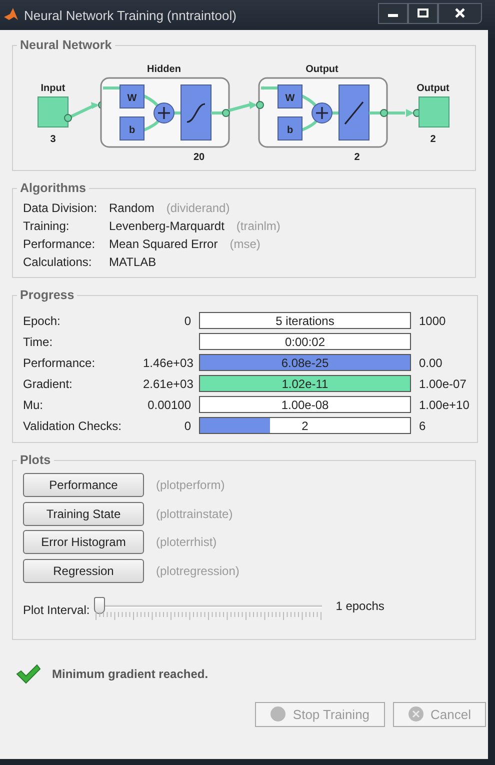  I want to click on field-label: Calculations:, so click(58, 262).